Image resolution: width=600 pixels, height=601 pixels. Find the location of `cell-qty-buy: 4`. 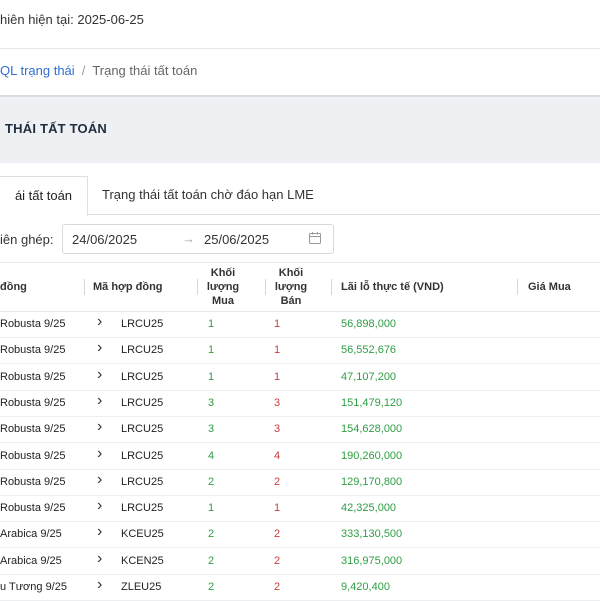

cell-qty-buy: 4 is located at coordinates (211, 455).